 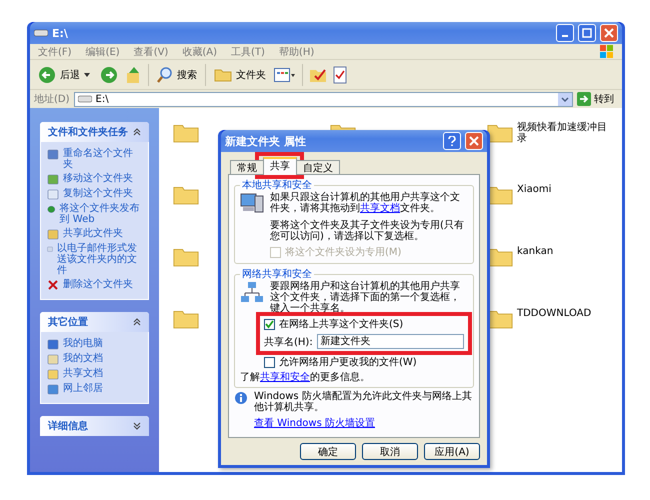 What do you see at coordinates (103, 51) in the screenshot?
I see `menu-item: 编辑(E)` at bounding box center [103, 51].